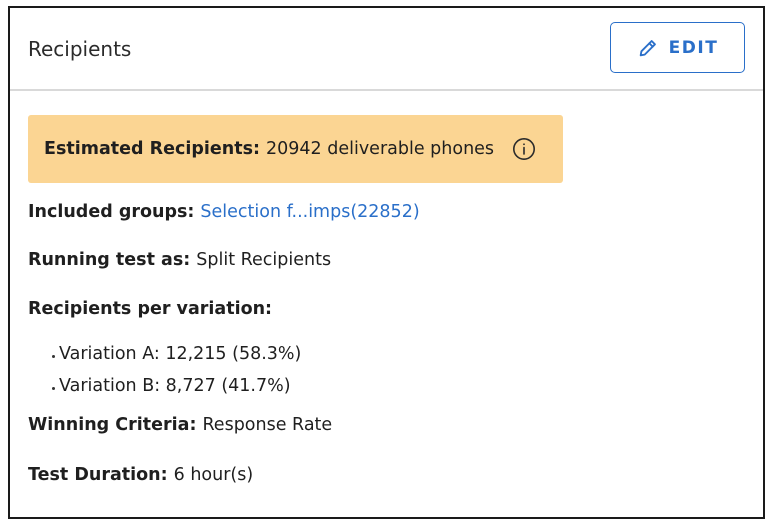 The image size is (777, 529). What do you see at coordinates (398, 386) in the screenshot?
I see `variation-item-b: Variation B: 8,727 (41.7%)` at bounding box center [398, 386].